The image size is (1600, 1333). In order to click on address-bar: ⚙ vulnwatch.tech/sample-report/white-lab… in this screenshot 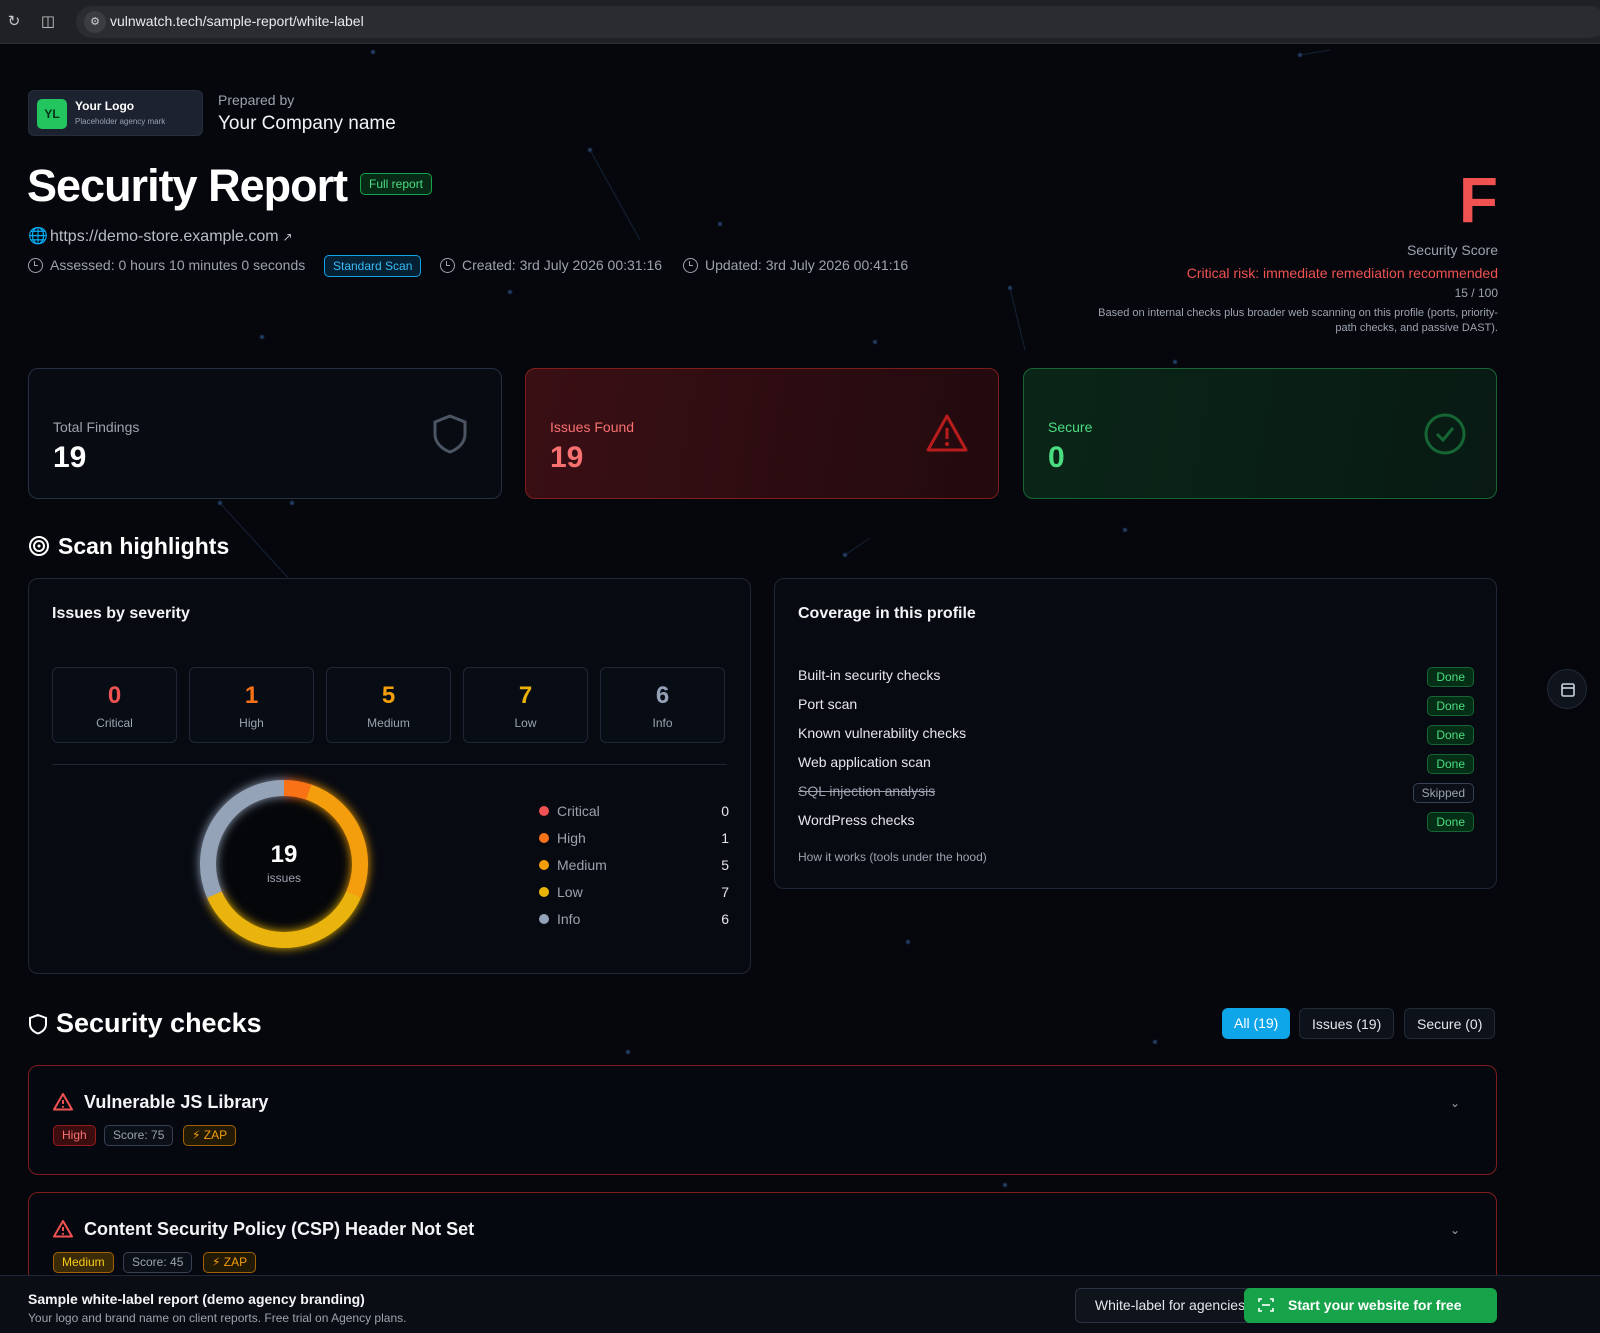, I will do `click(838, 22)`.